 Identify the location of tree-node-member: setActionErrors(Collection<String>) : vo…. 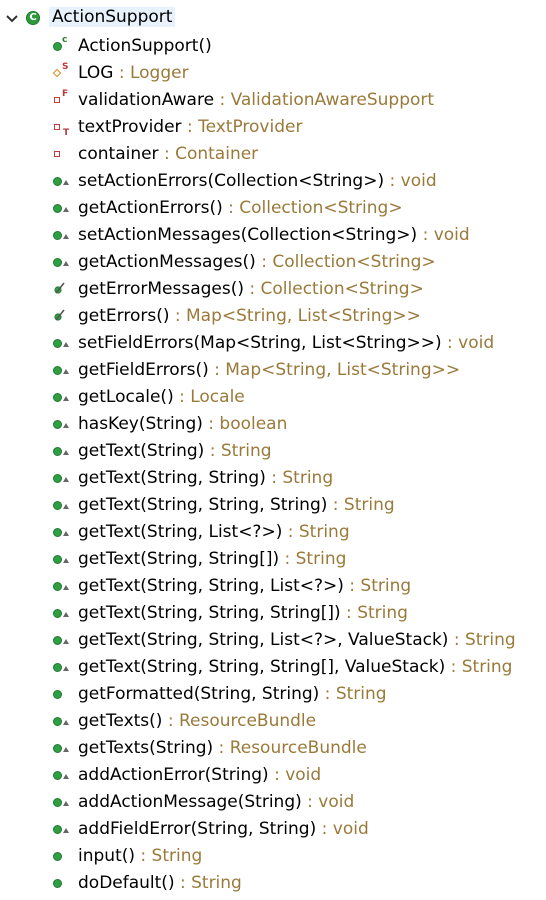
(273, 181).